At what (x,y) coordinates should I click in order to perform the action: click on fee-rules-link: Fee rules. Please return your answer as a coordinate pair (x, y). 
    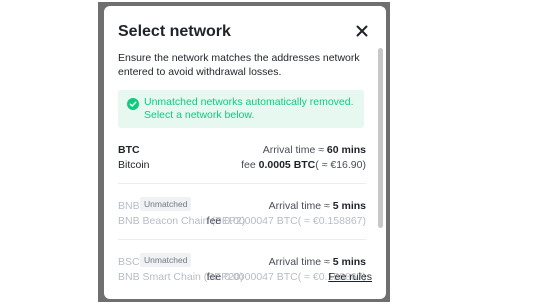
    Looking at the image, I should click on (350, 277).